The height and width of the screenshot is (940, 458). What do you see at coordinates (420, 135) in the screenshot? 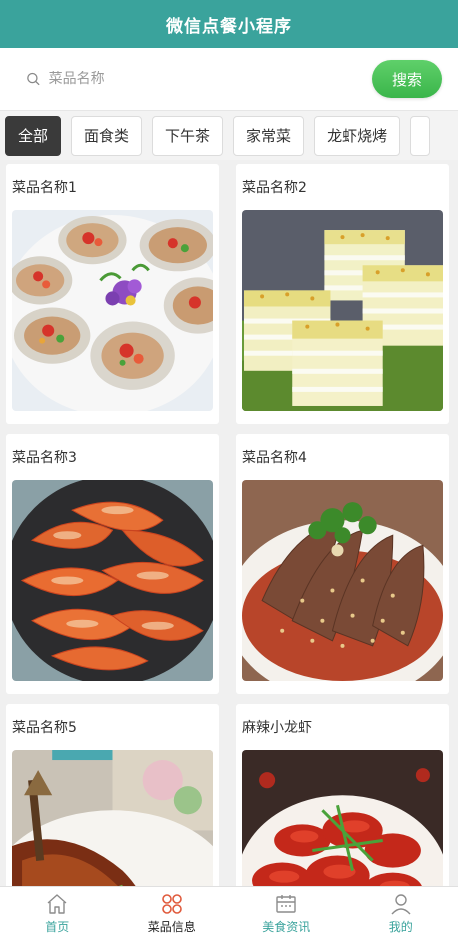
I see `category-more` at bounding box center [420, 135].